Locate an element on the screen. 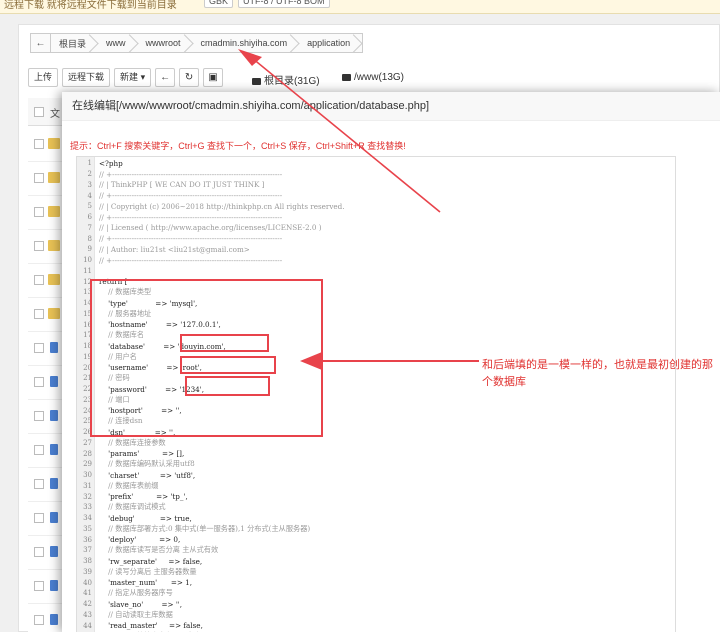 The height and width of the screenshot is (632, 720). select-all-checkbox is located at coordinates (39, 112).